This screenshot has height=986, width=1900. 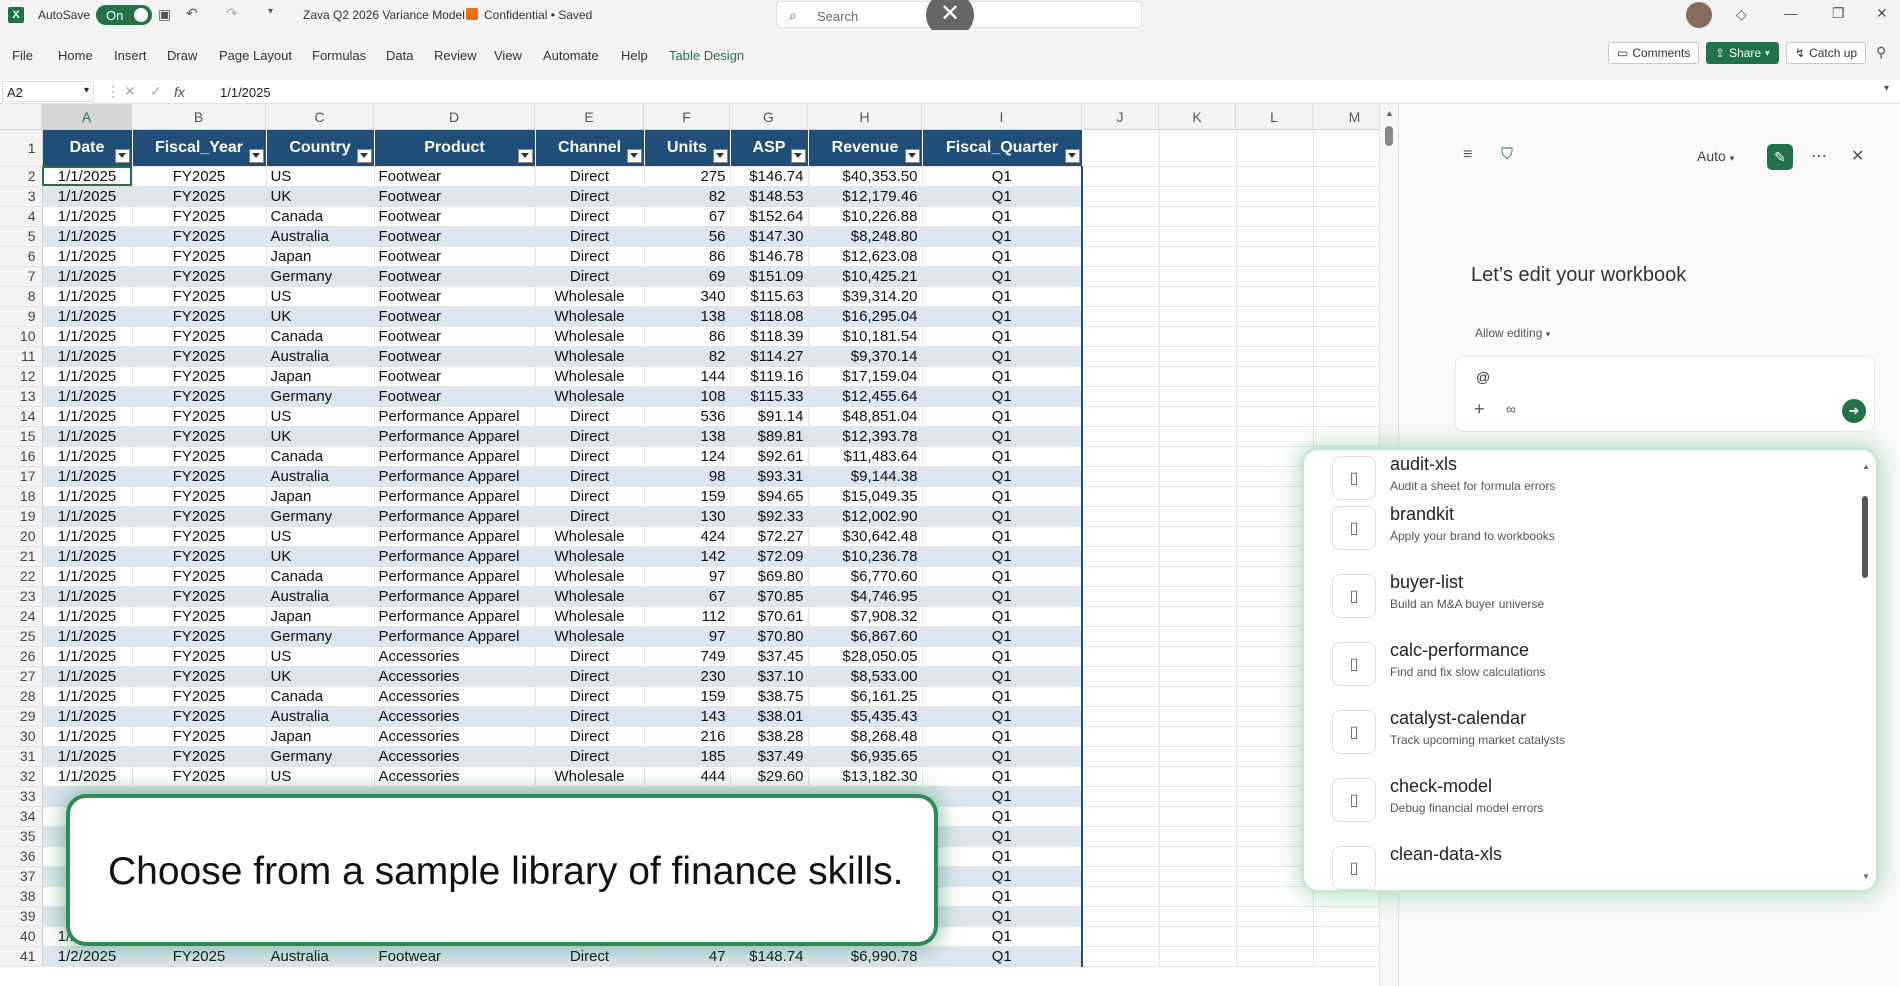 What do you see at coordinates (687, 576) in the screenshot?
I see `table-cell: 97` at bounding box center [687, 576].